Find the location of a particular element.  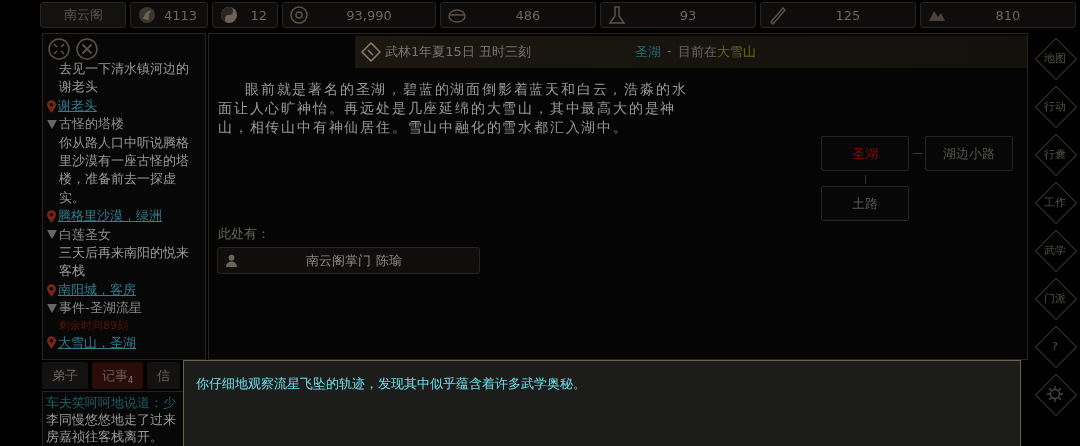

location-link: 谢老头 is located at coordinates (77, 106).